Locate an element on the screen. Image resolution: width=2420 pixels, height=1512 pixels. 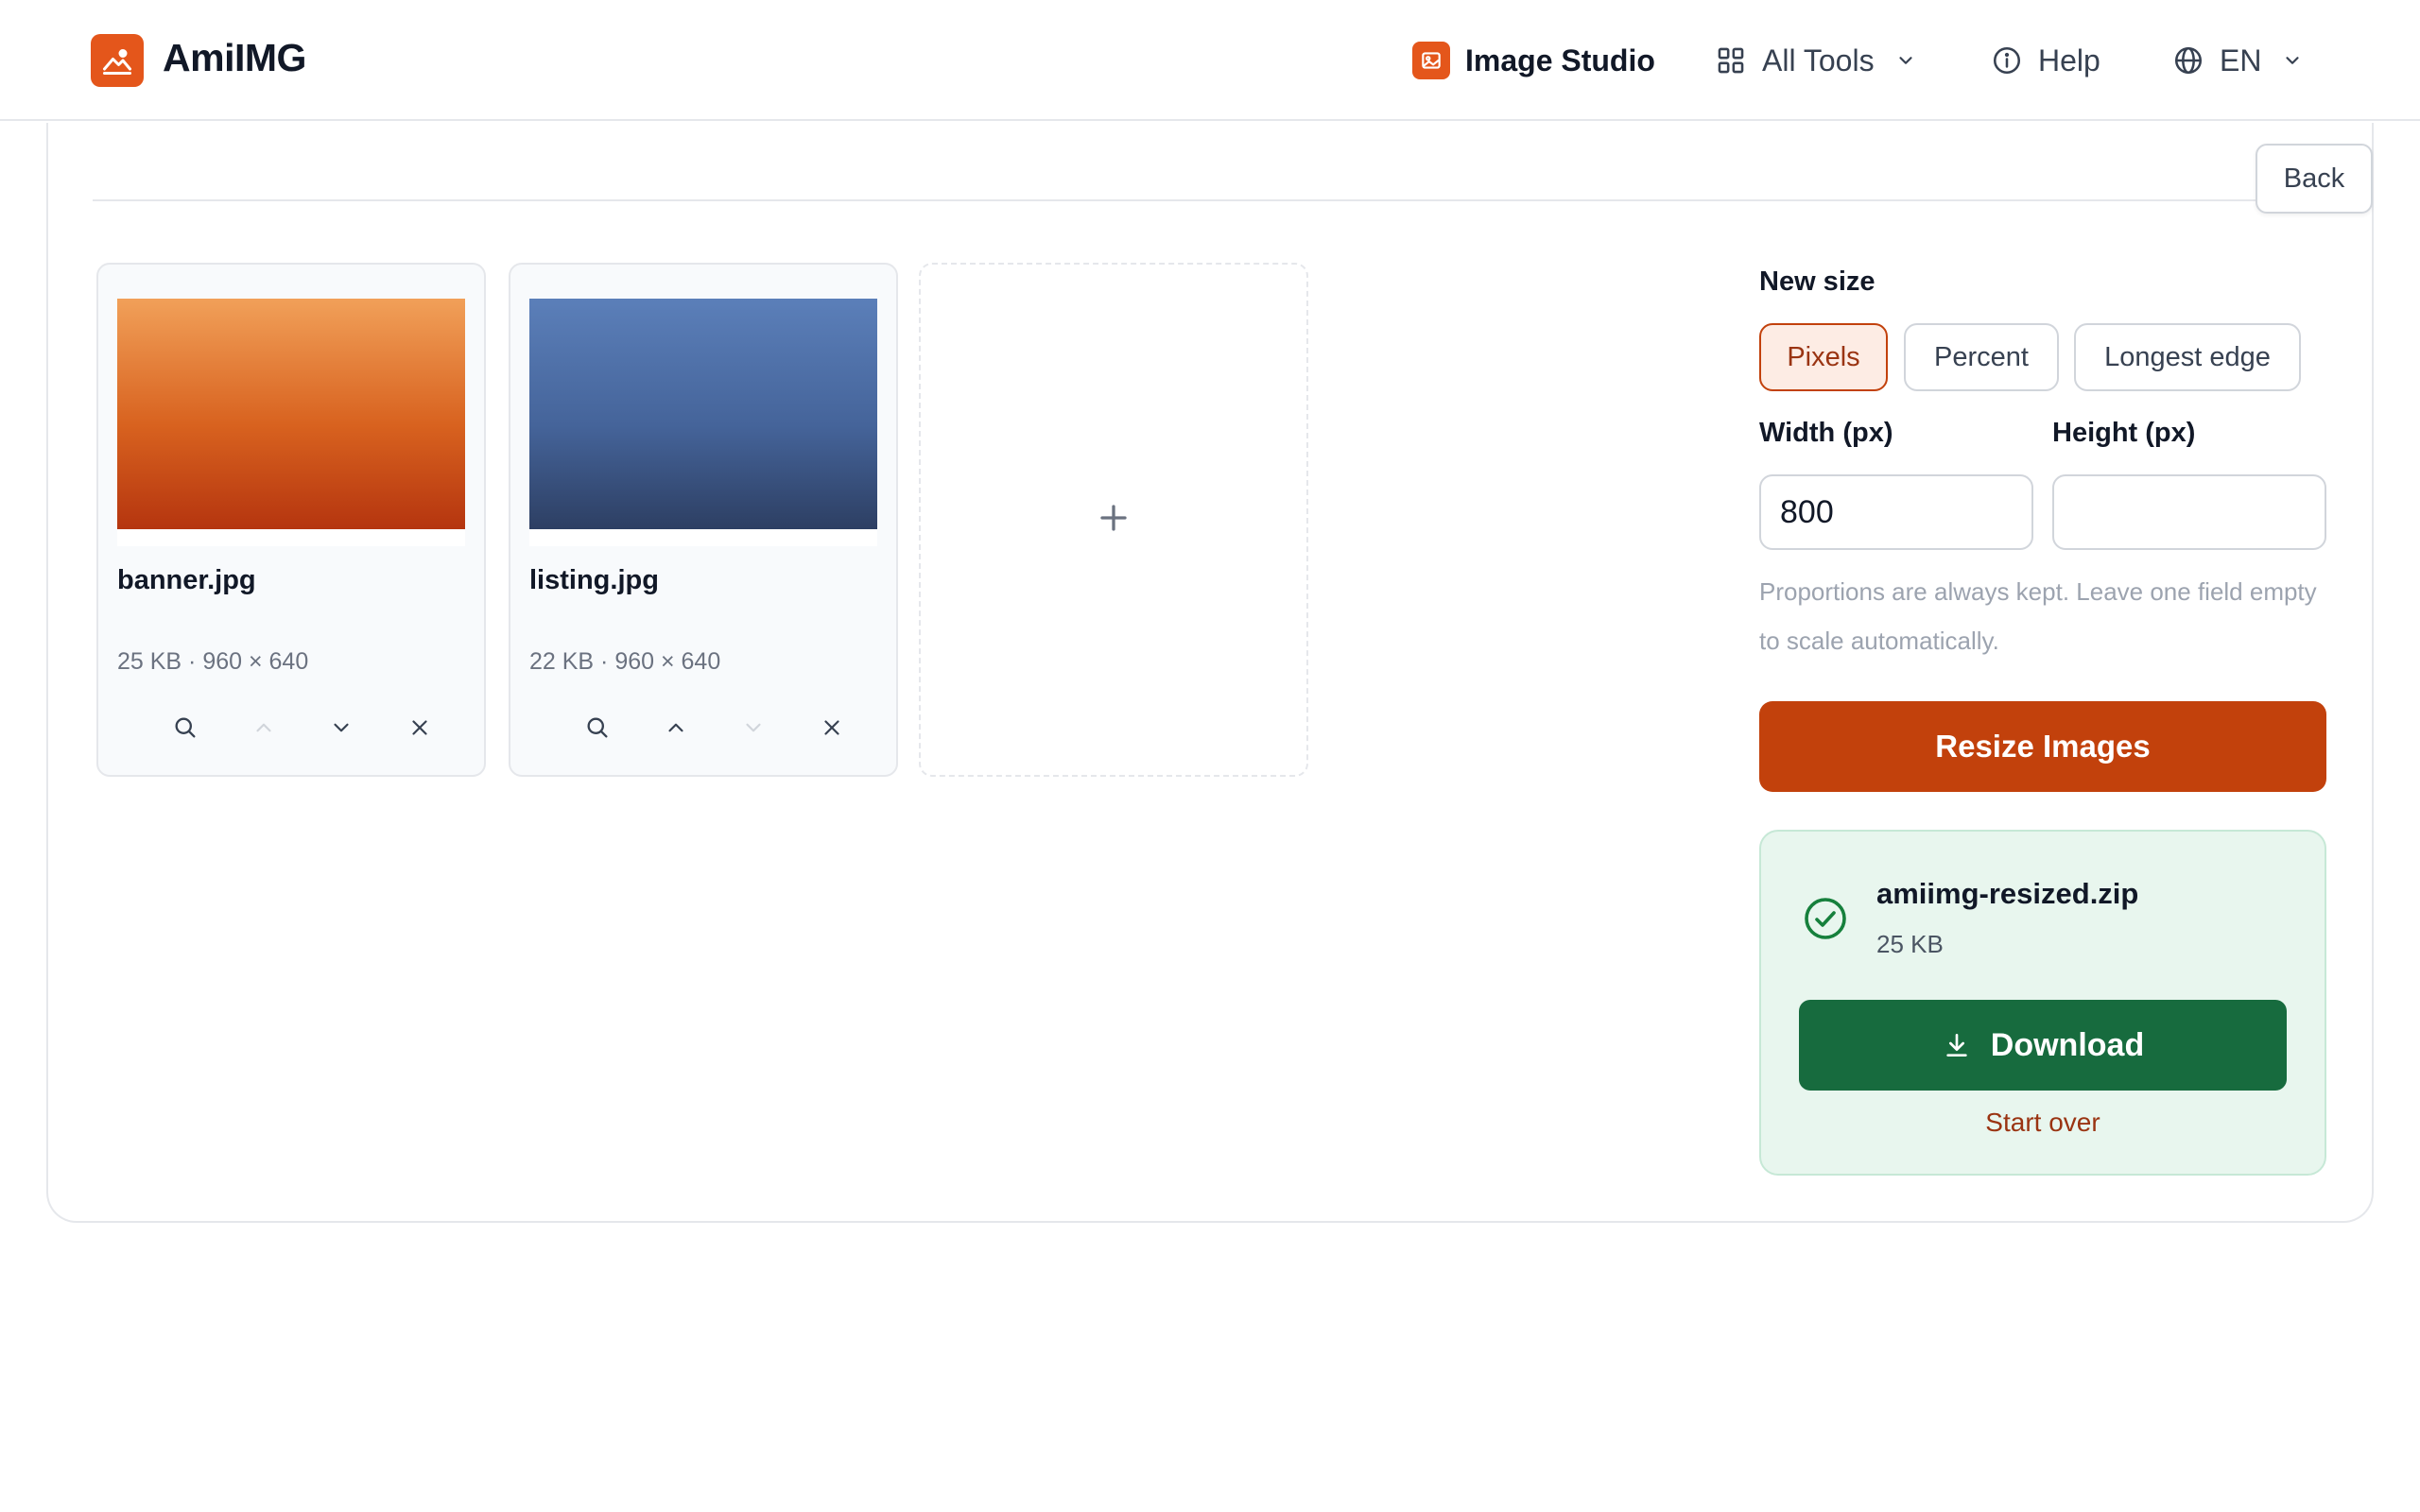
language-label: EN is located at coordinates (2241, 60).